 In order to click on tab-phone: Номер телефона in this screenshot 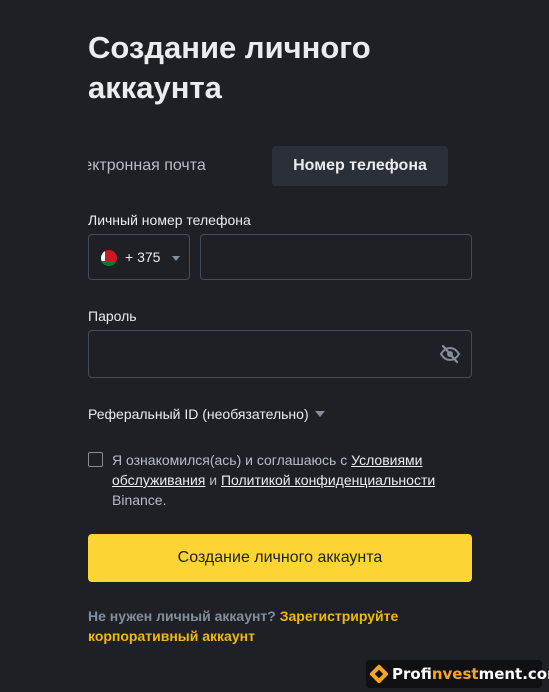, I will do `click(360, 166)`.